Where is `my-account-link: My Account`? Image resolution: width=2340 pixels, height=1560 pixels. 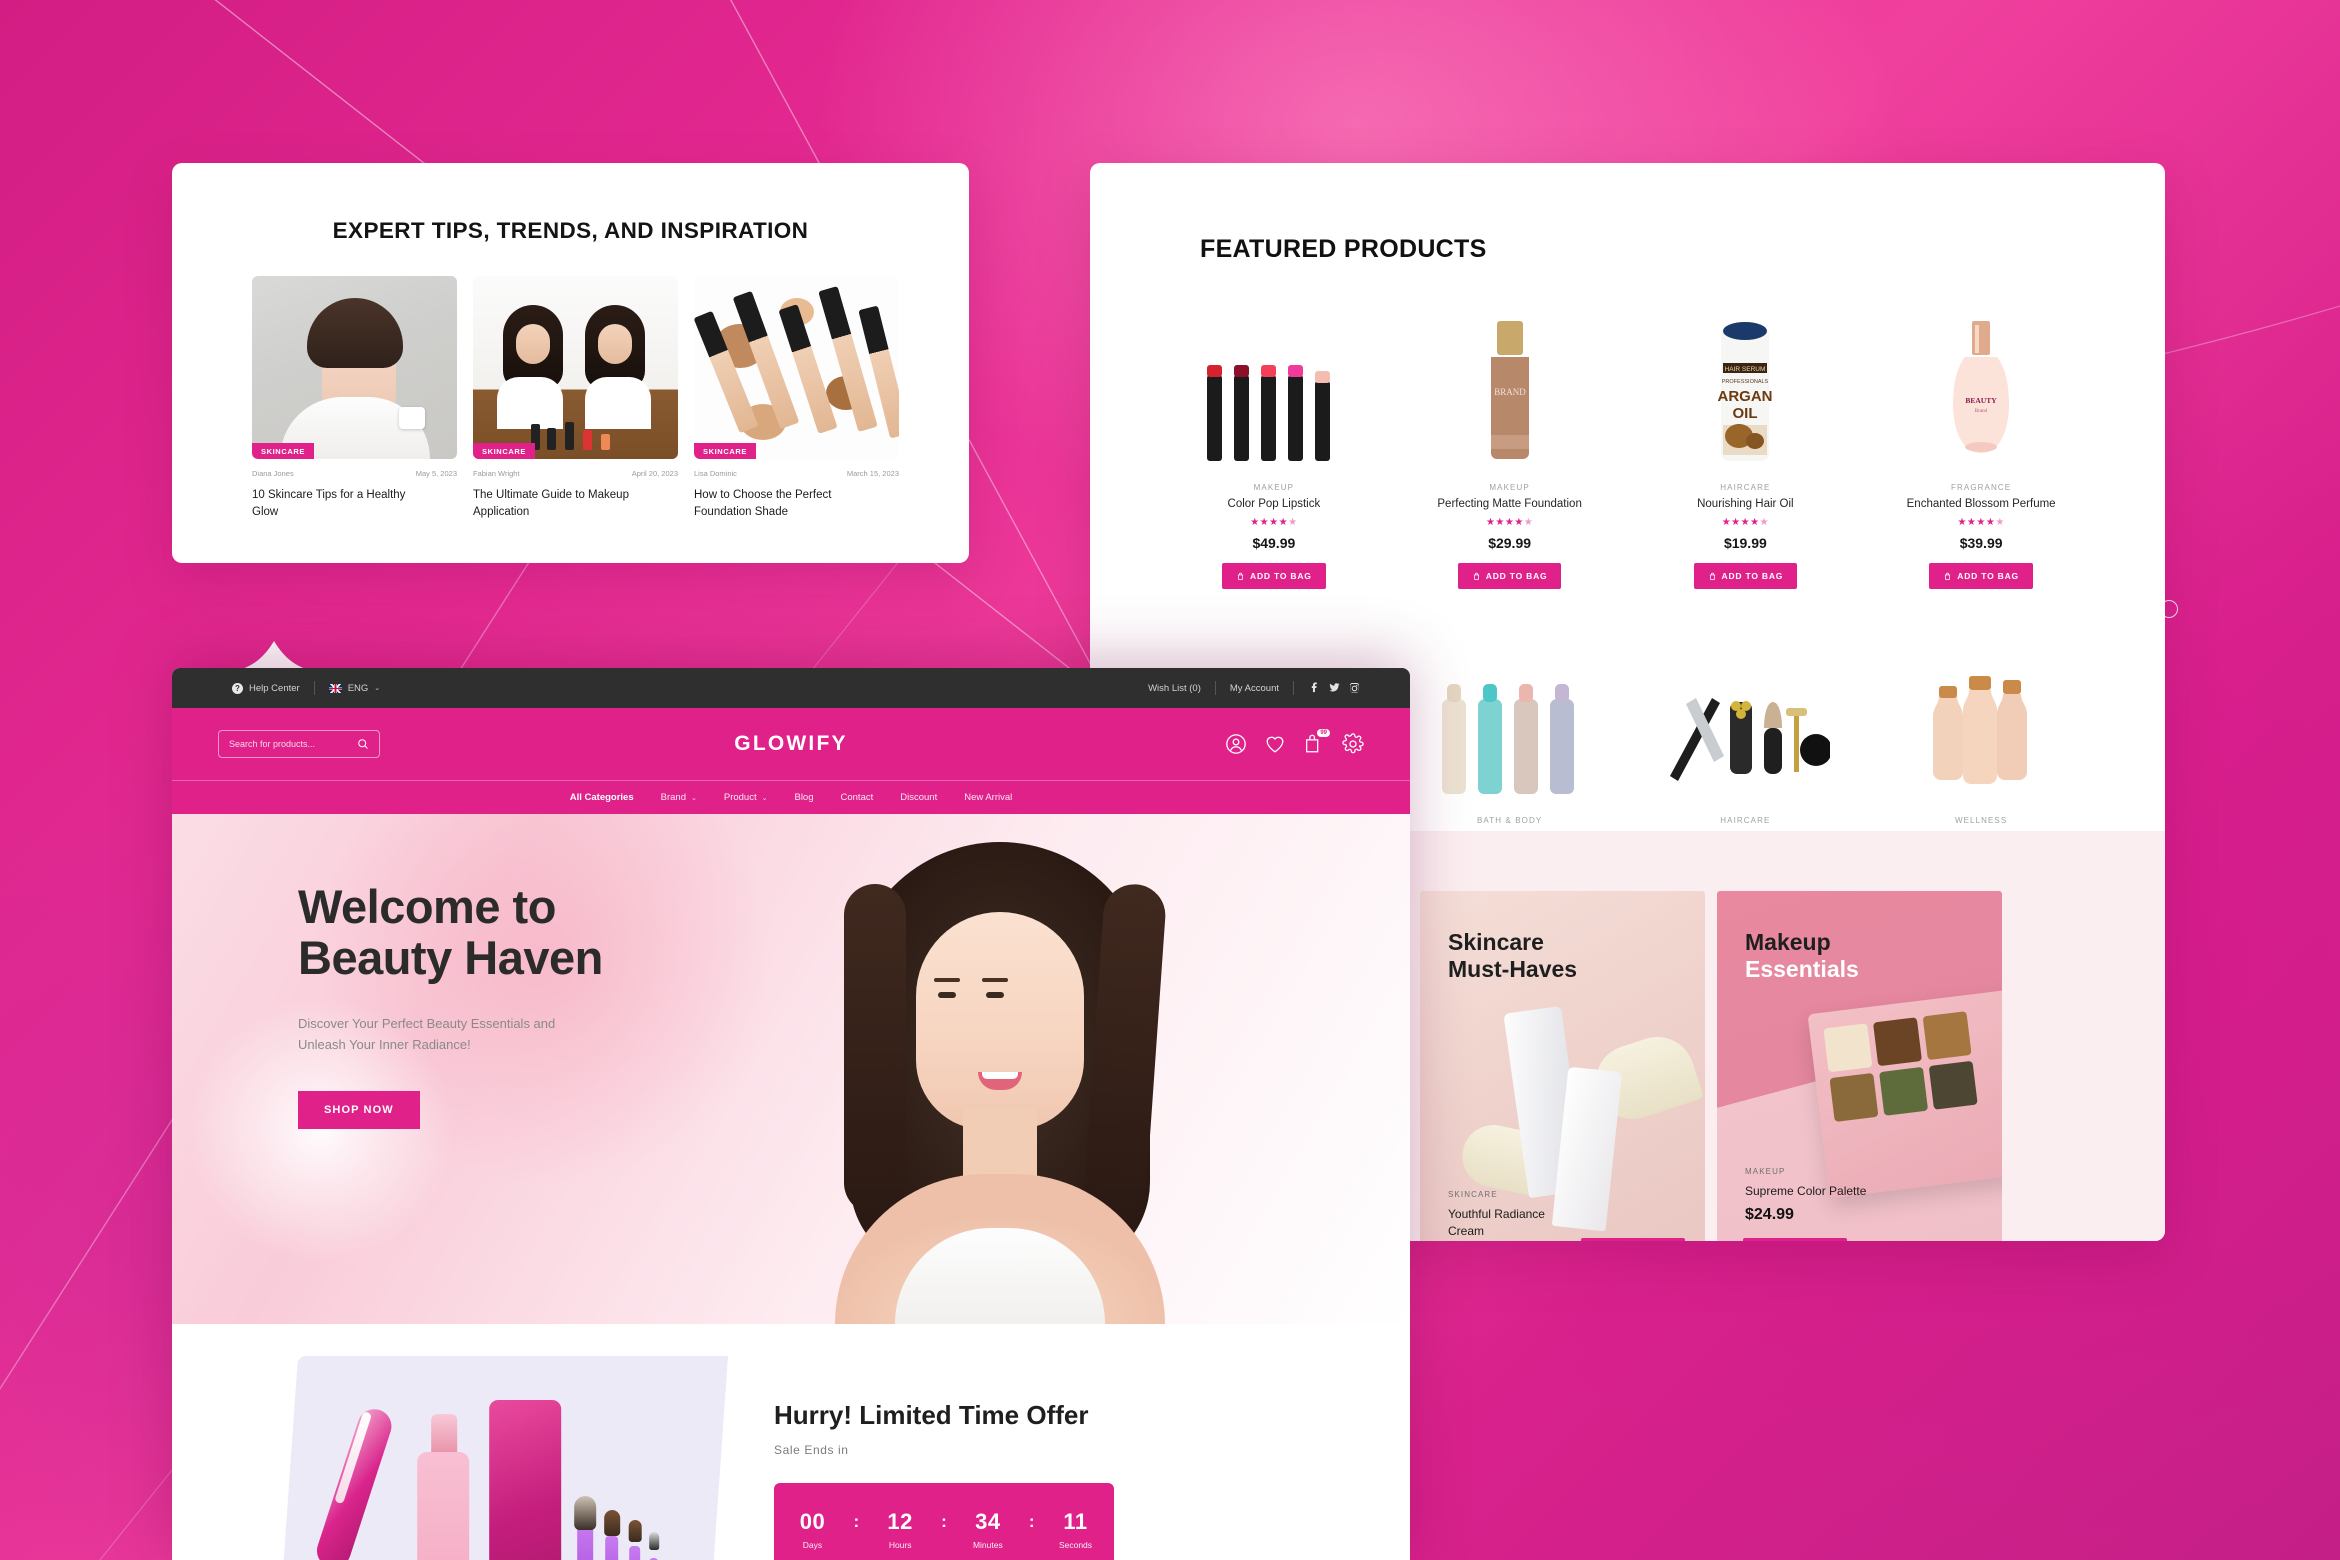
my-account-link: My Account is located at coordinates (1254, 688).